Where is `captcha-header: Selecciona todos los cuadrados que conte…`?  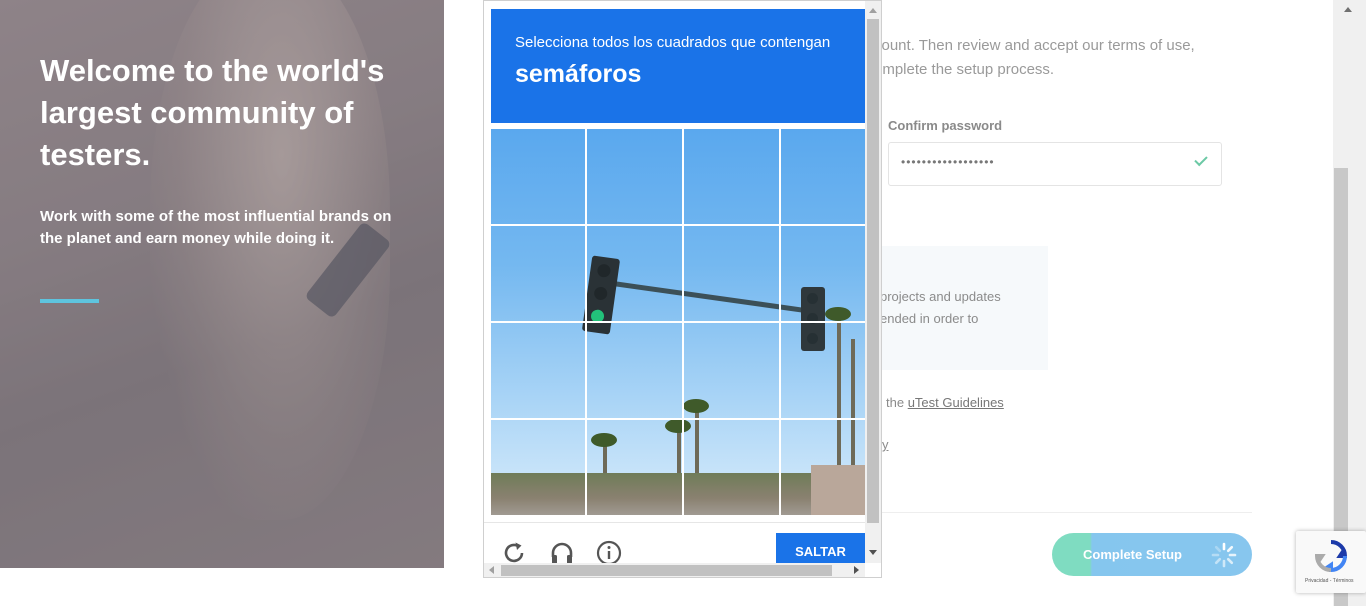 captcha-header: Selecciona todos los cuadrados que conte… is located at coordinates (678, 66).